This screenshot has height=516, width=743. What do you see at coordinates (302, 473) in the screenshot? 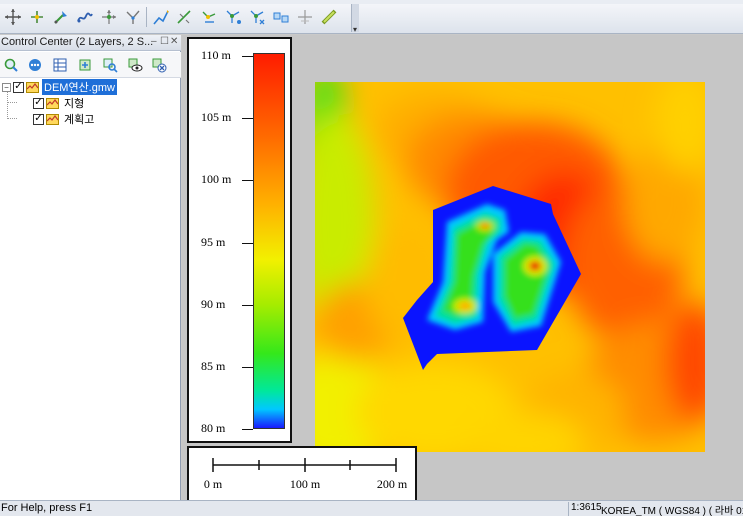
I see `scale-bar: 0 m 100 m 200 m` at bounding box center [302, 473].